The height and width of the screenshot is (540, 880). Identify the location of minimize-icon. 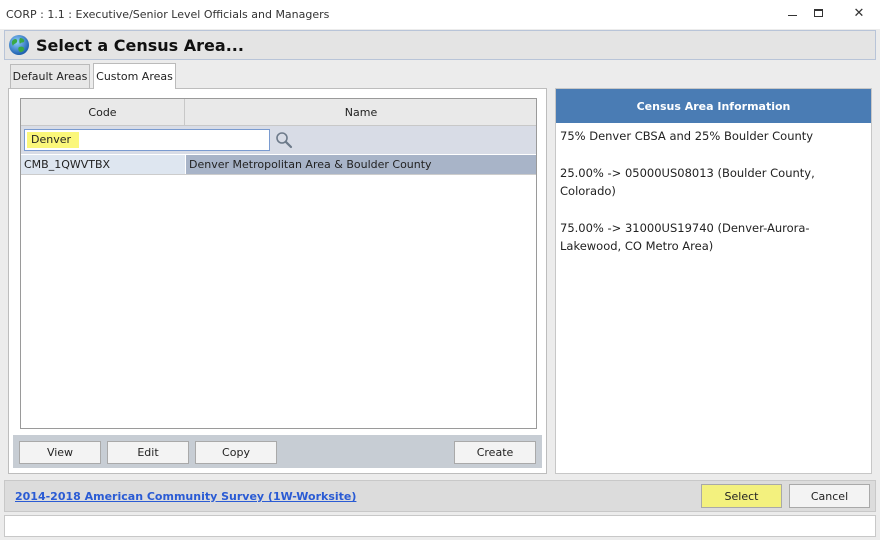
(792, 15).